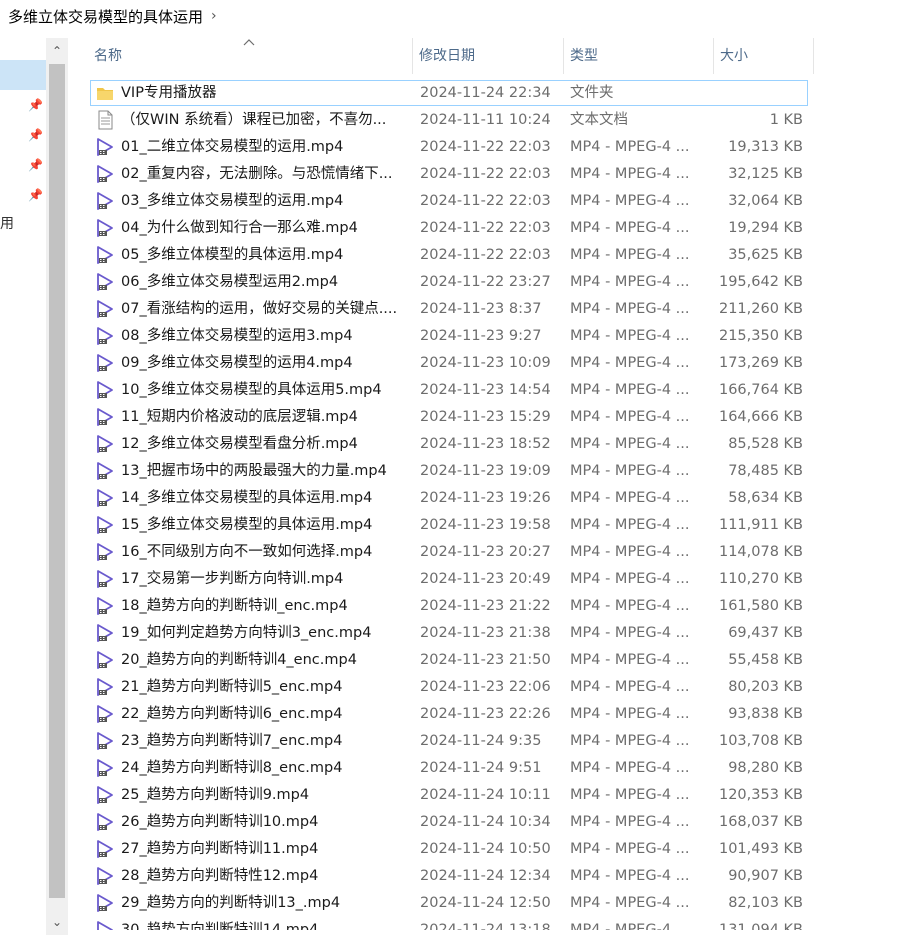 The image size is (908, 945). Describe the element at coordinates (266, 822) in the screenshot. I see `file-name: 26_趋势方向判断特训10.mp4` at that location.